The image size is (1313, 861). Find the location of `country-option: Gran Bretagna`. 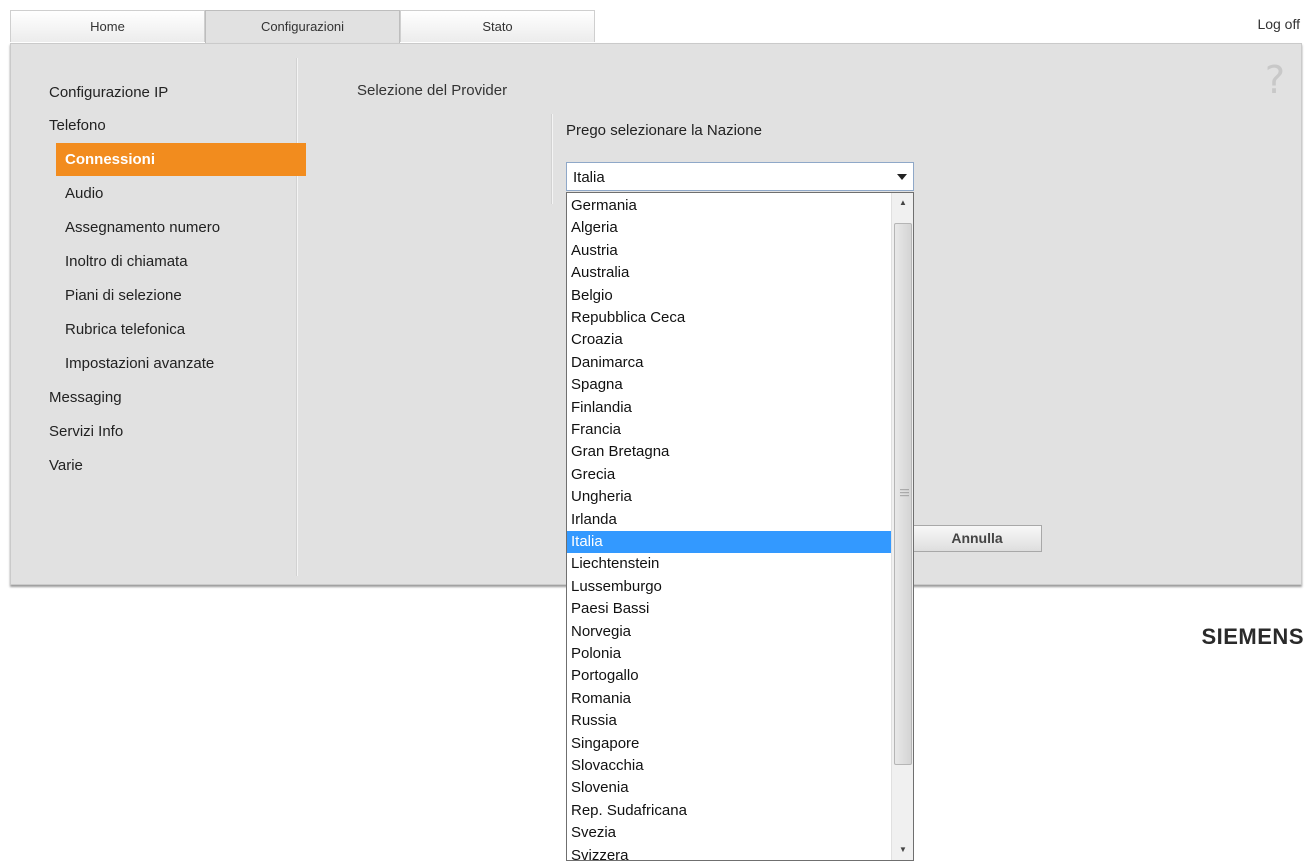

country-option: Gran Bretagna is located at coordinates (729, 452).